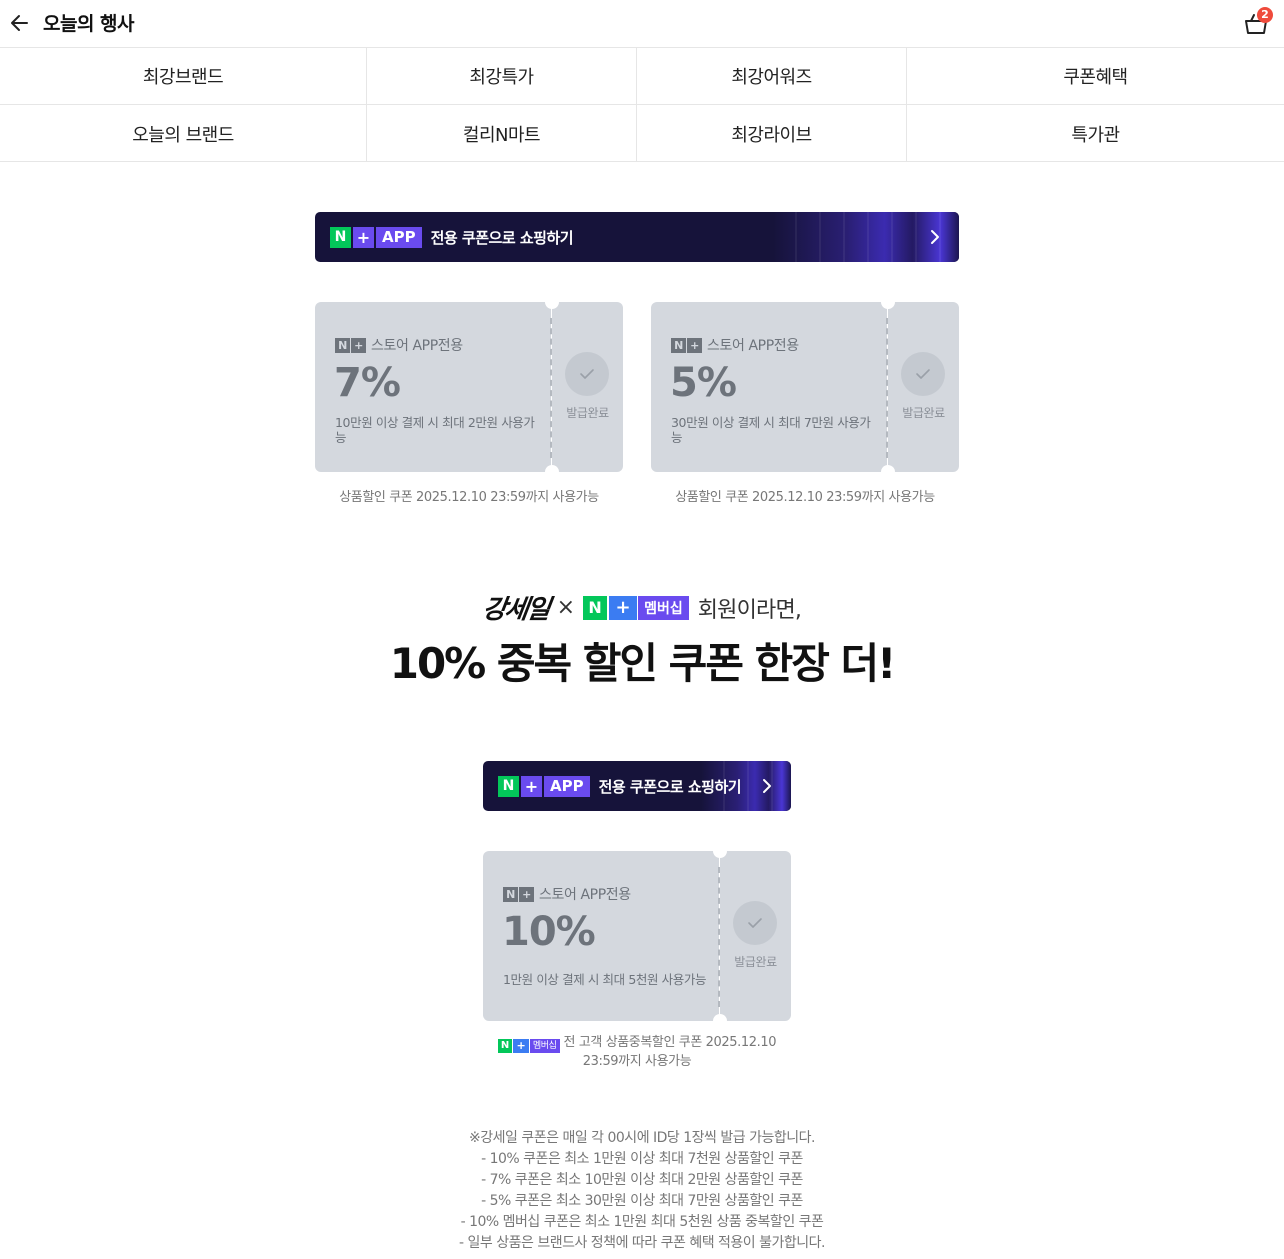 This screenshot has width=1284, height=1259. What do you see at coordinates (1265, 15) in the screenshot?
I see `cart-count-badge: 2` at bounding box center [1265, 15].